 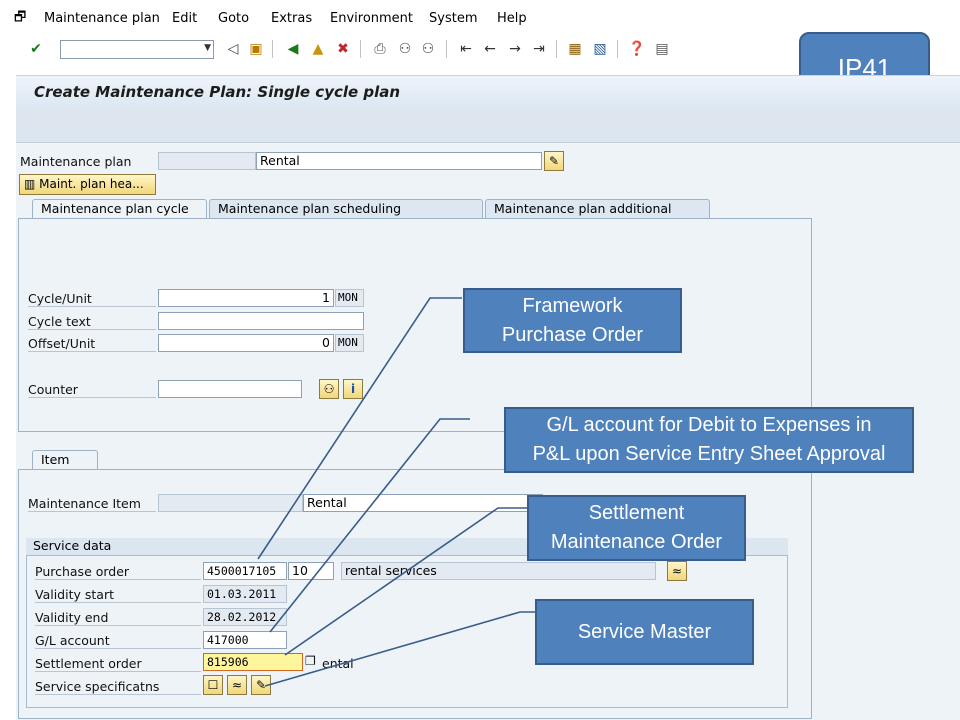 I want to click on counter-label: Counter, so click(x=92, y=390).